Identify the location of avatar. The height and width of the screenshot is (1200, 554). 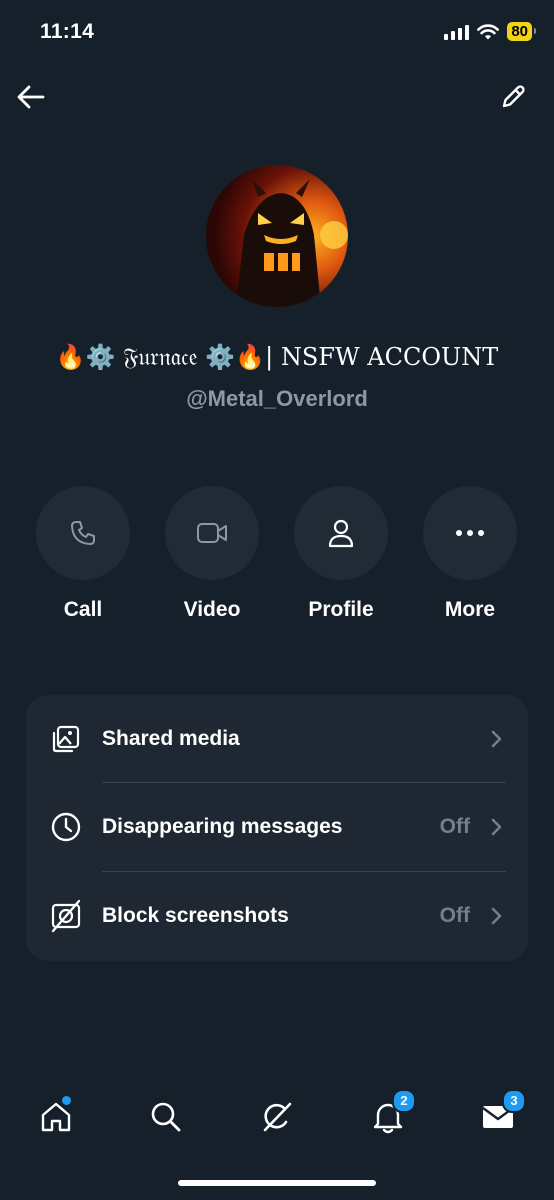
(277, 236).